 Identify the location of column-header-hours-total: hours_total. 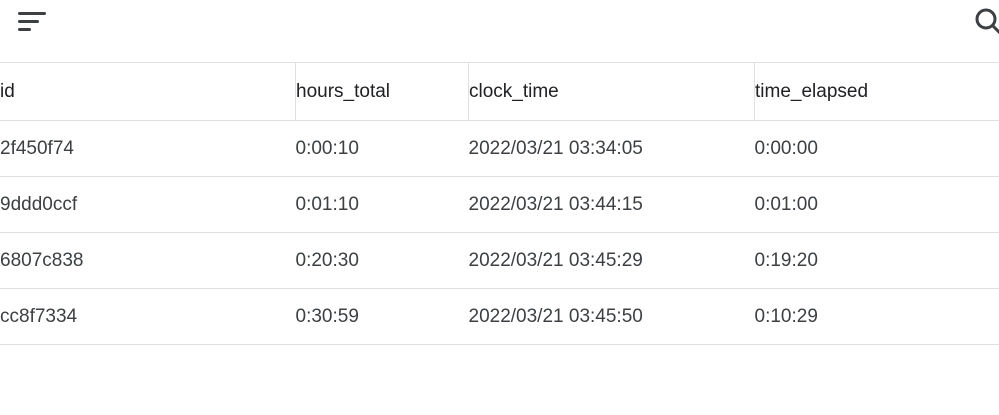
(382, 91).